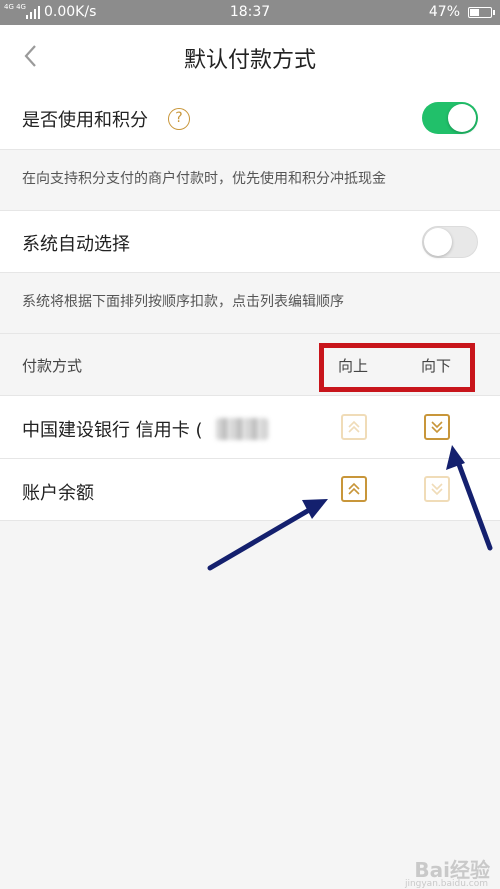 This screenshot has width=500, height=889. I want to click on page-title: 默认付款方式, so click(249, 60).